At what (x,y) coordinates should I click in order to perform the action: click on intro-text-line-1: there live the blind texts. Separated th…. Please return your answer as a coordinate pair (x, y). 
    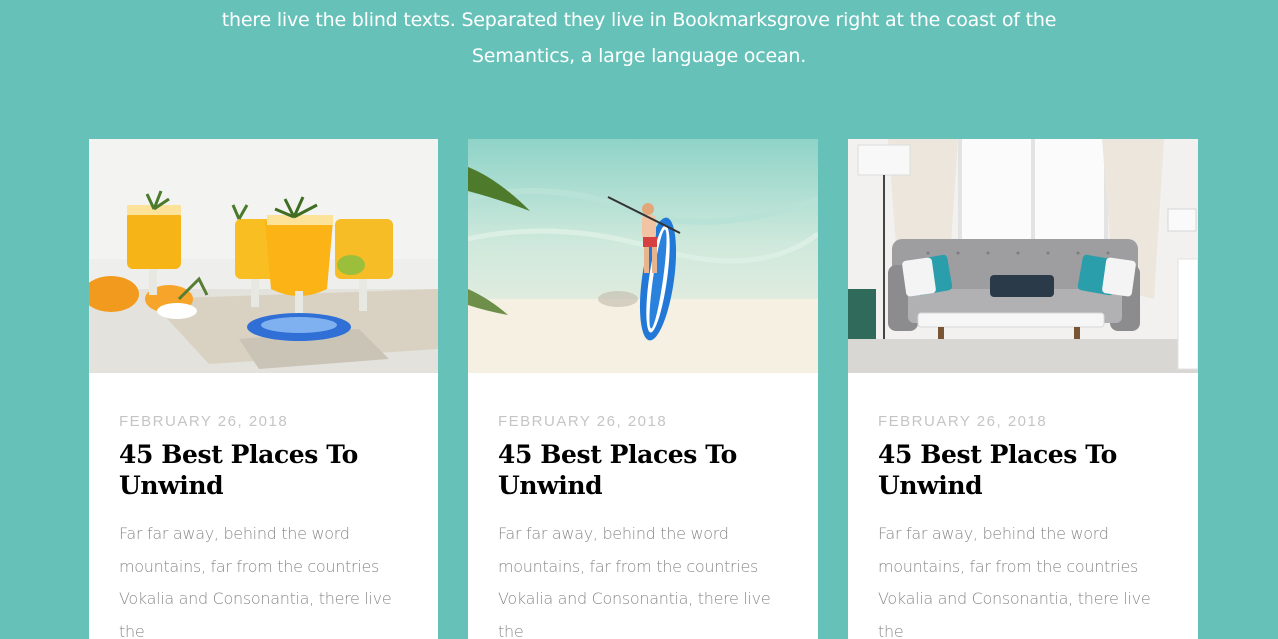
    Looking at the image, I should click on (639, 20).